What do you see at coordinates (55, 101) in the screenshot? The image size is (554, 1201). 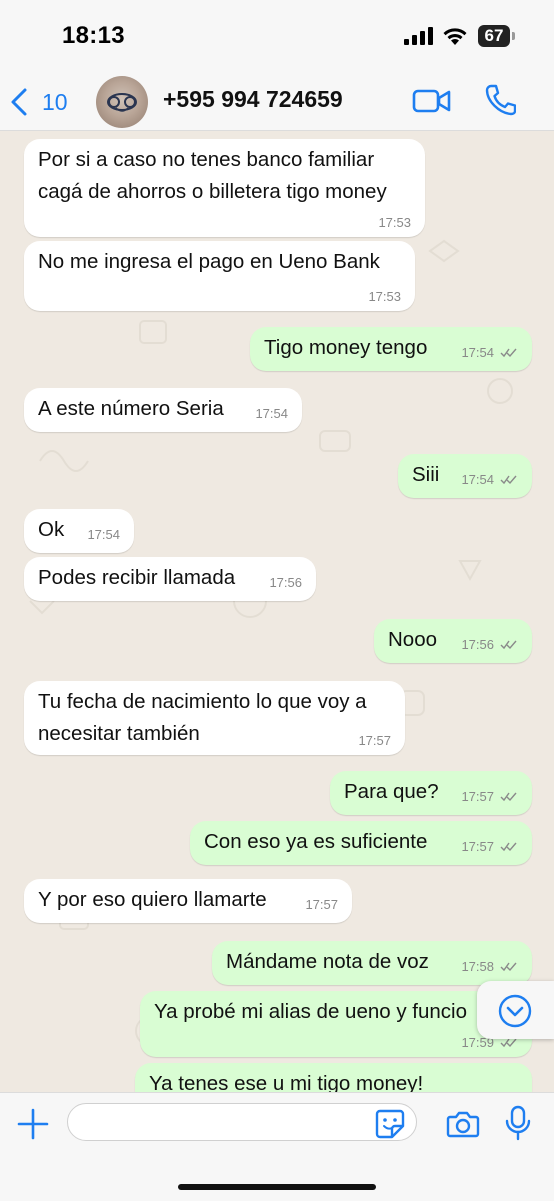 I see `unread-count: 10` at bounding box center [55, 101].